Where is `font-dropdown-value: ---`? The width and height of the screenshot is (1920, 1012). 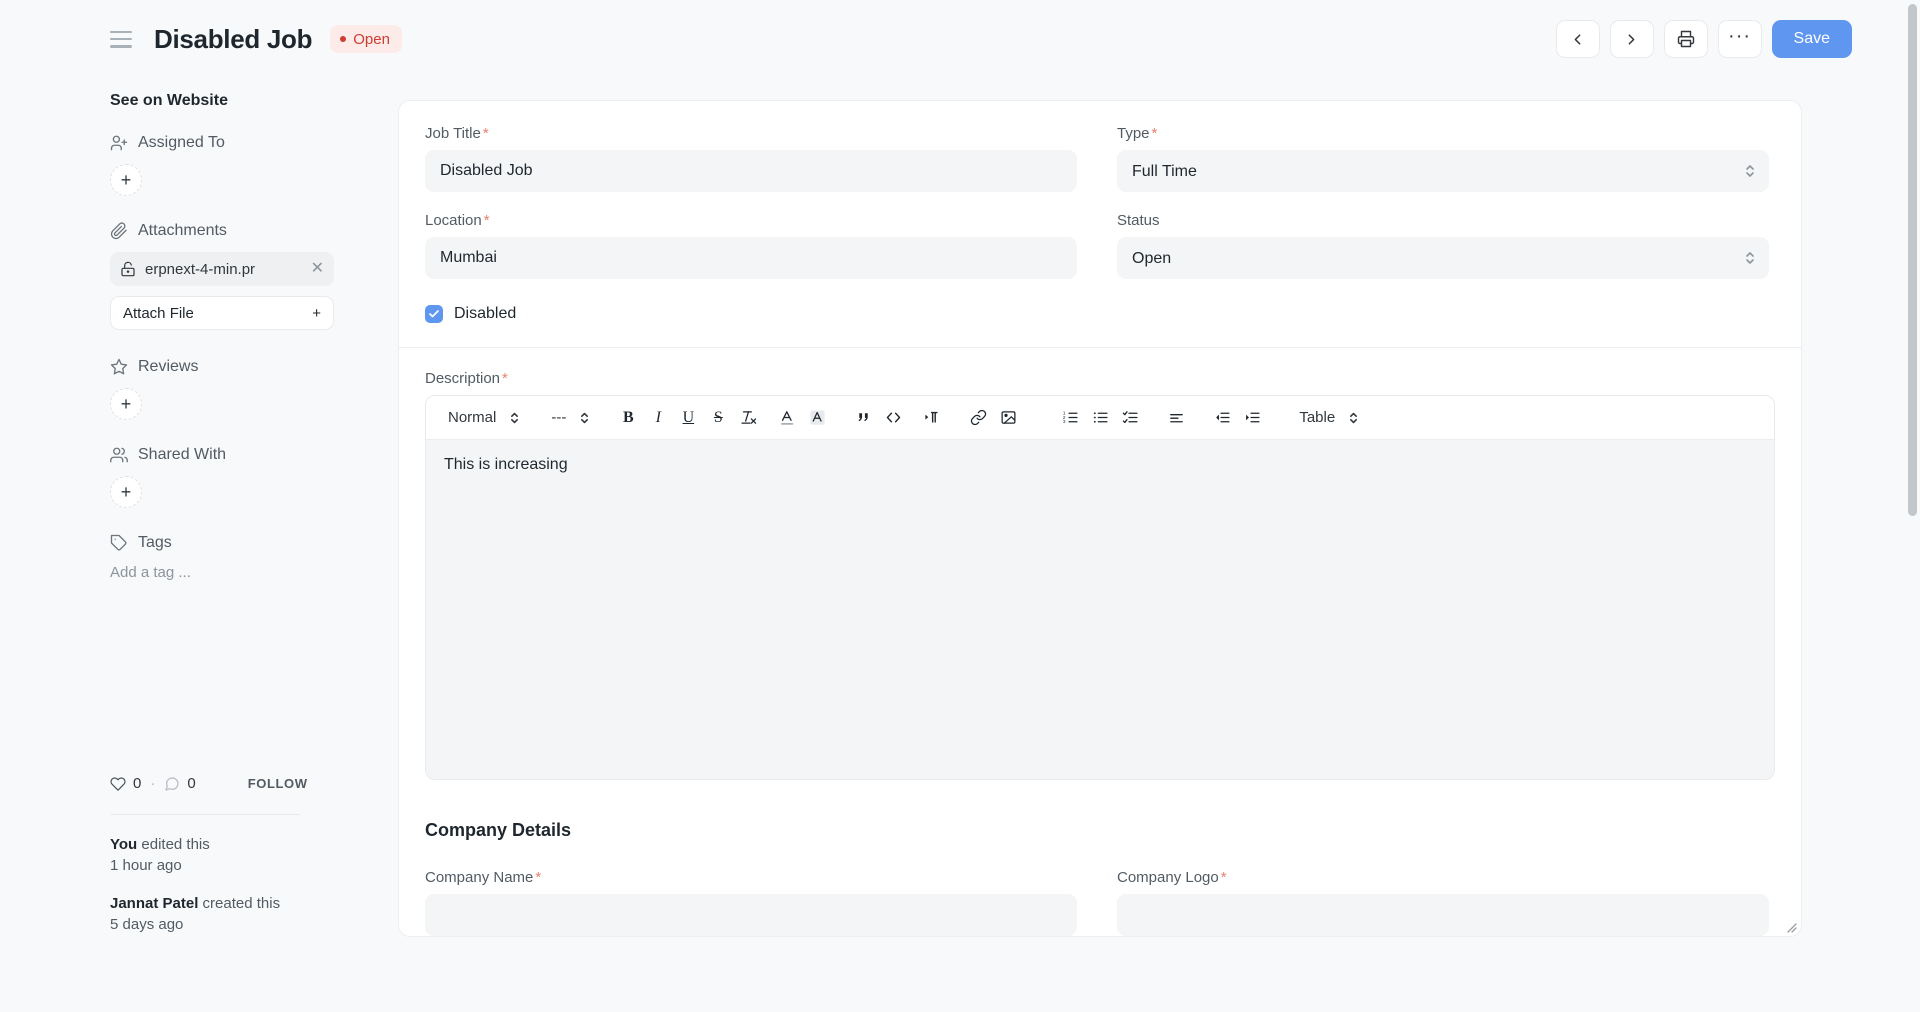 font-dropdown-value: --- is located at coordinates (559, 417).